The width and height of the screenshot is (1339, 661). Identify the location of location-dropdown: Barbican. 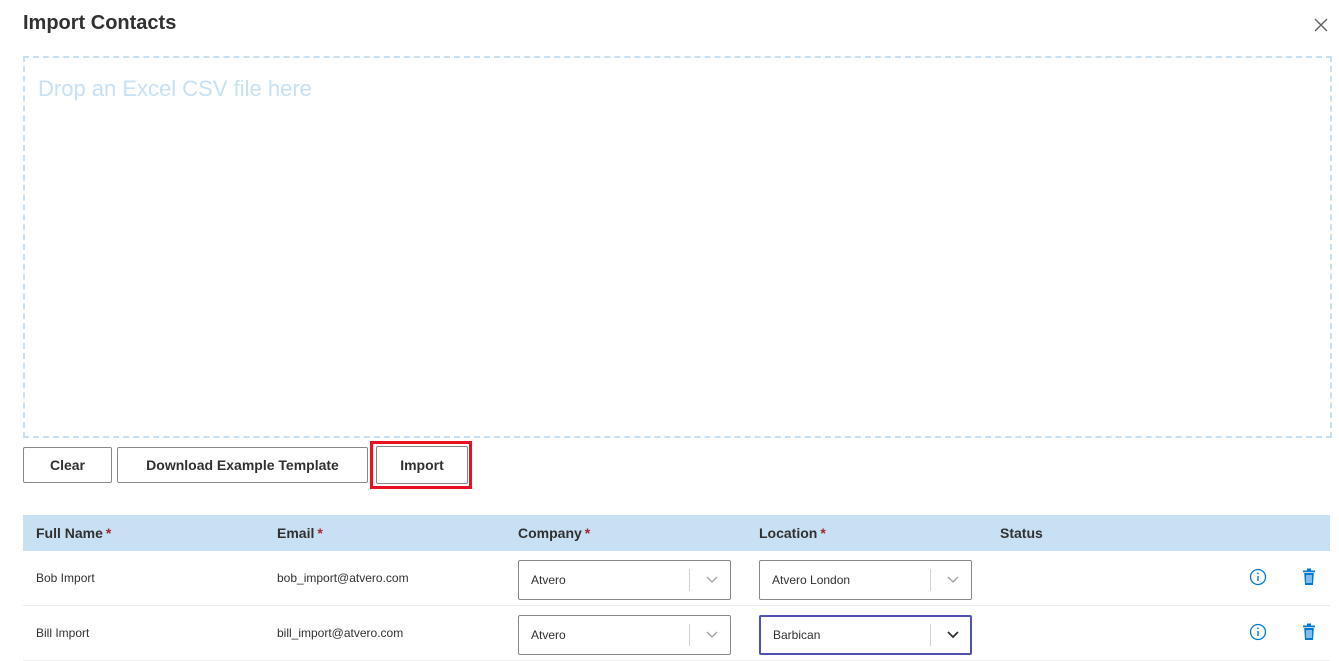
(865, 635).